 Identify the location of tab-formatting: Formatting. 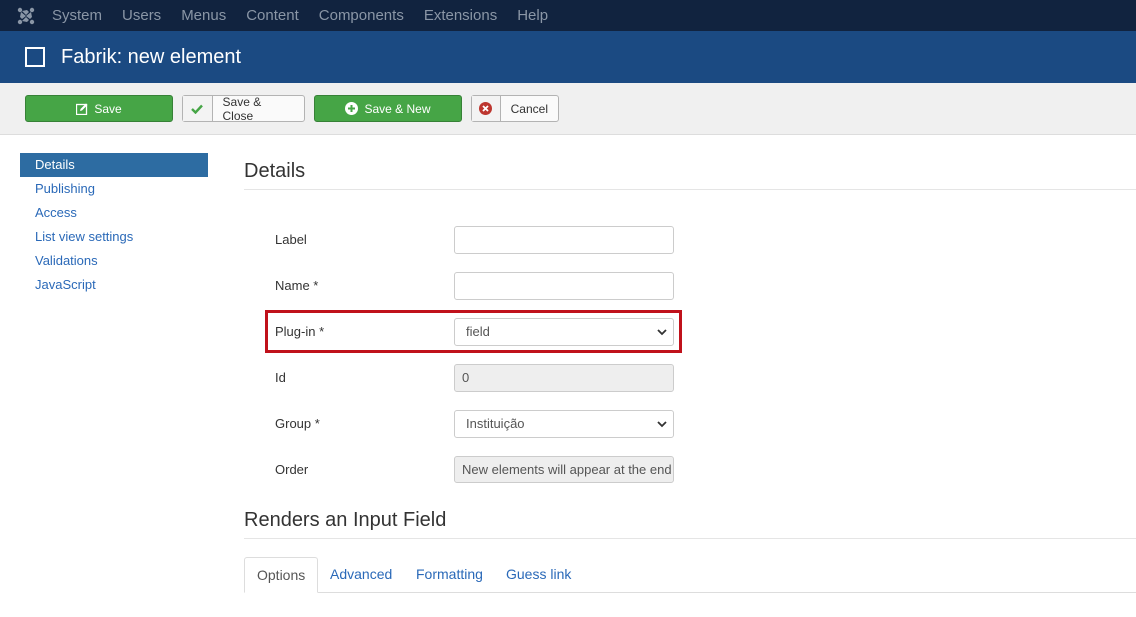
(449, 575).